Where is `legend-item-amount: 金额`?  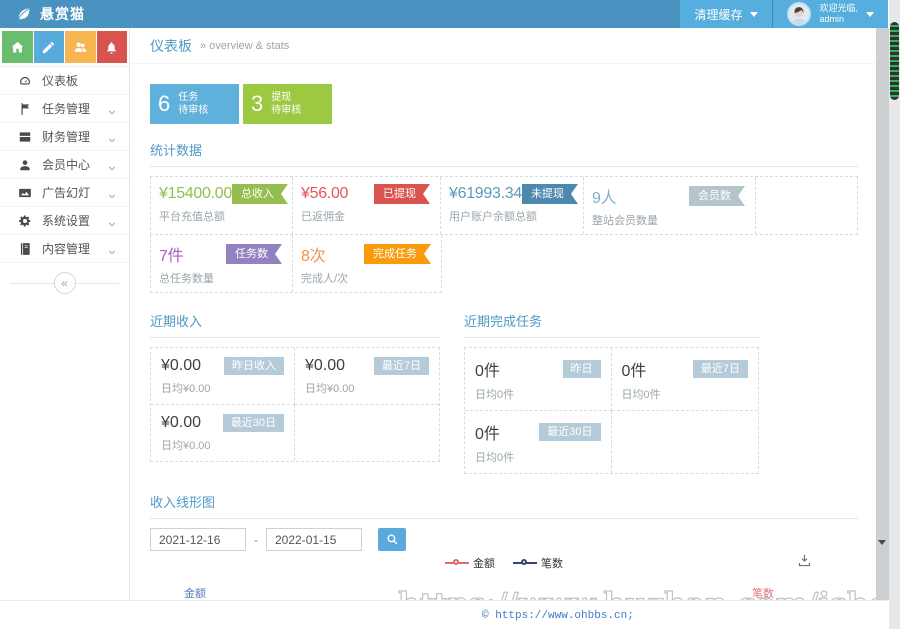
legend-item-amount: 金额 is located at coordinates (470, 563).